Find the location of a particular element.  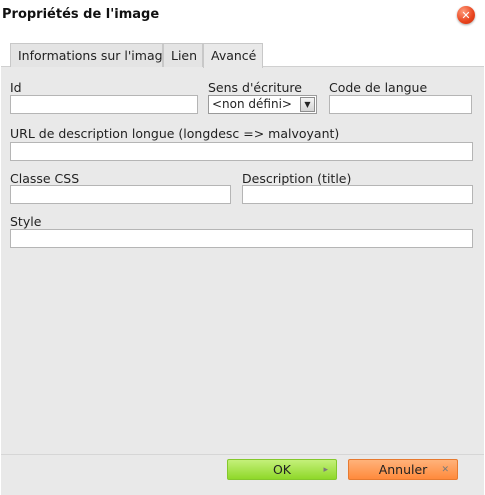

cancel-button: Annuler ✕ is located at coordinates (403, 469).